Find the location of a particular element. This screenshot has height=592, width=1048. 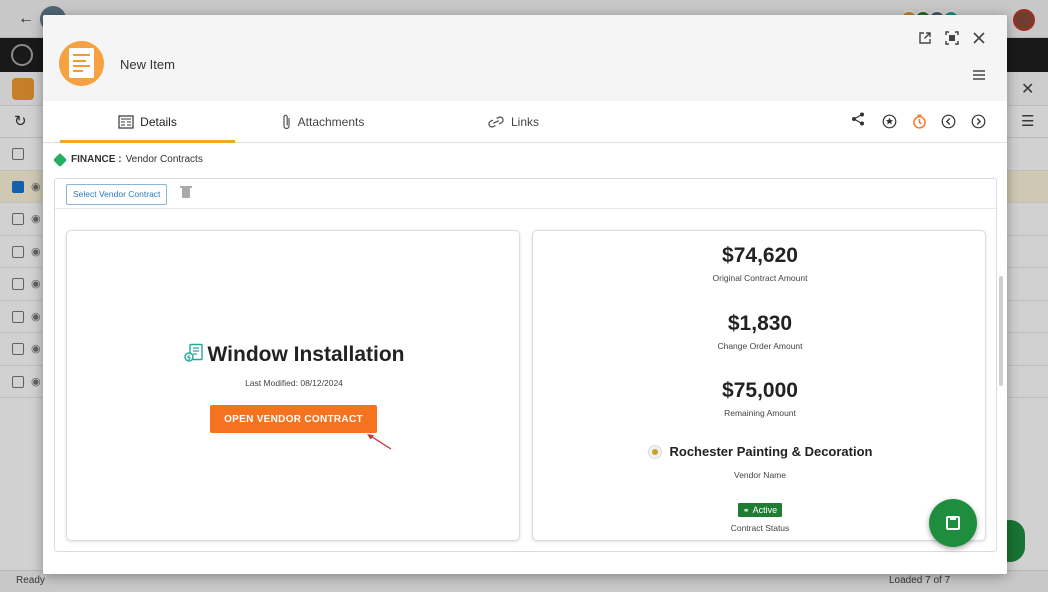

save-icon is located at coordinates (953, 523).